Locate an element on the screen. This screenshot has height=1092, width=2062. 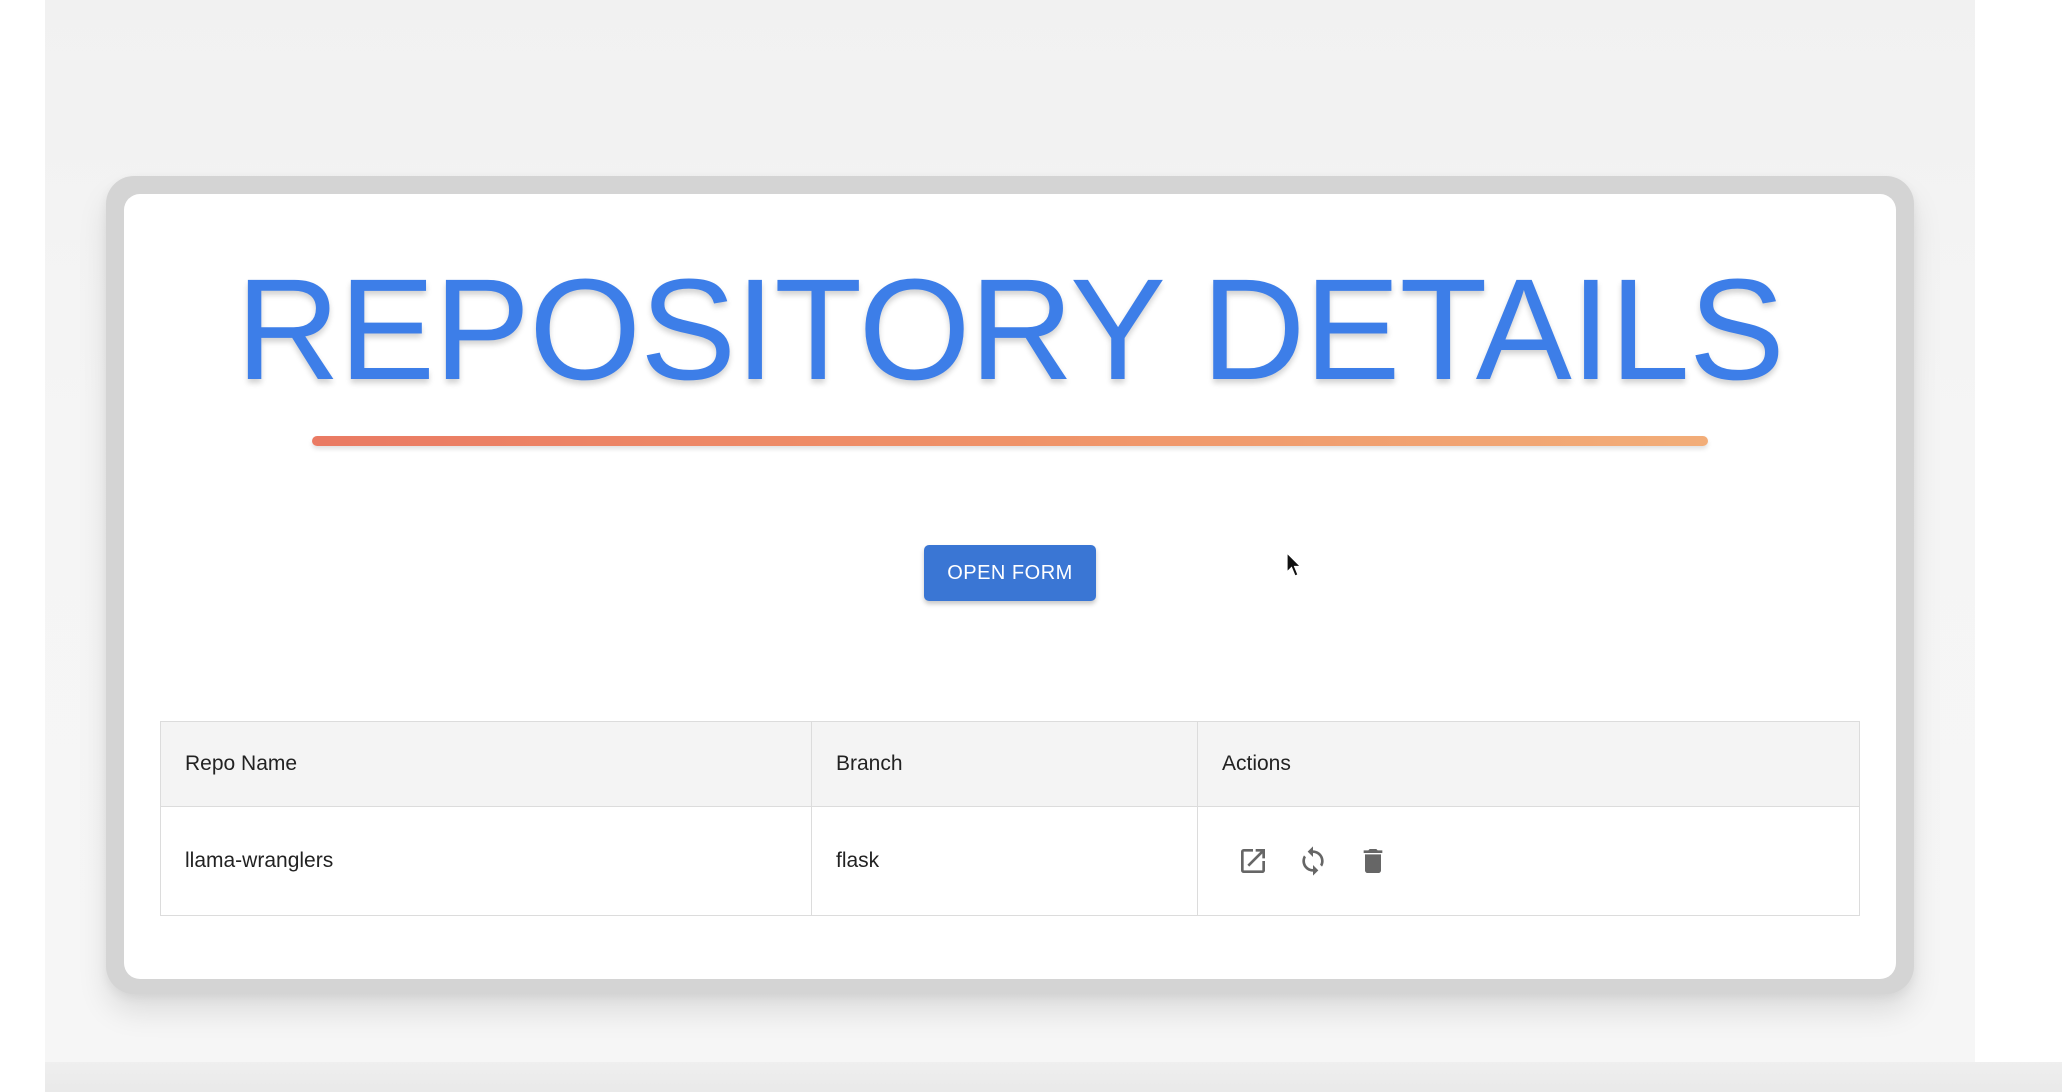
table-header-row: Repo Name Branch Actions is located at coordinates (1010, 764).